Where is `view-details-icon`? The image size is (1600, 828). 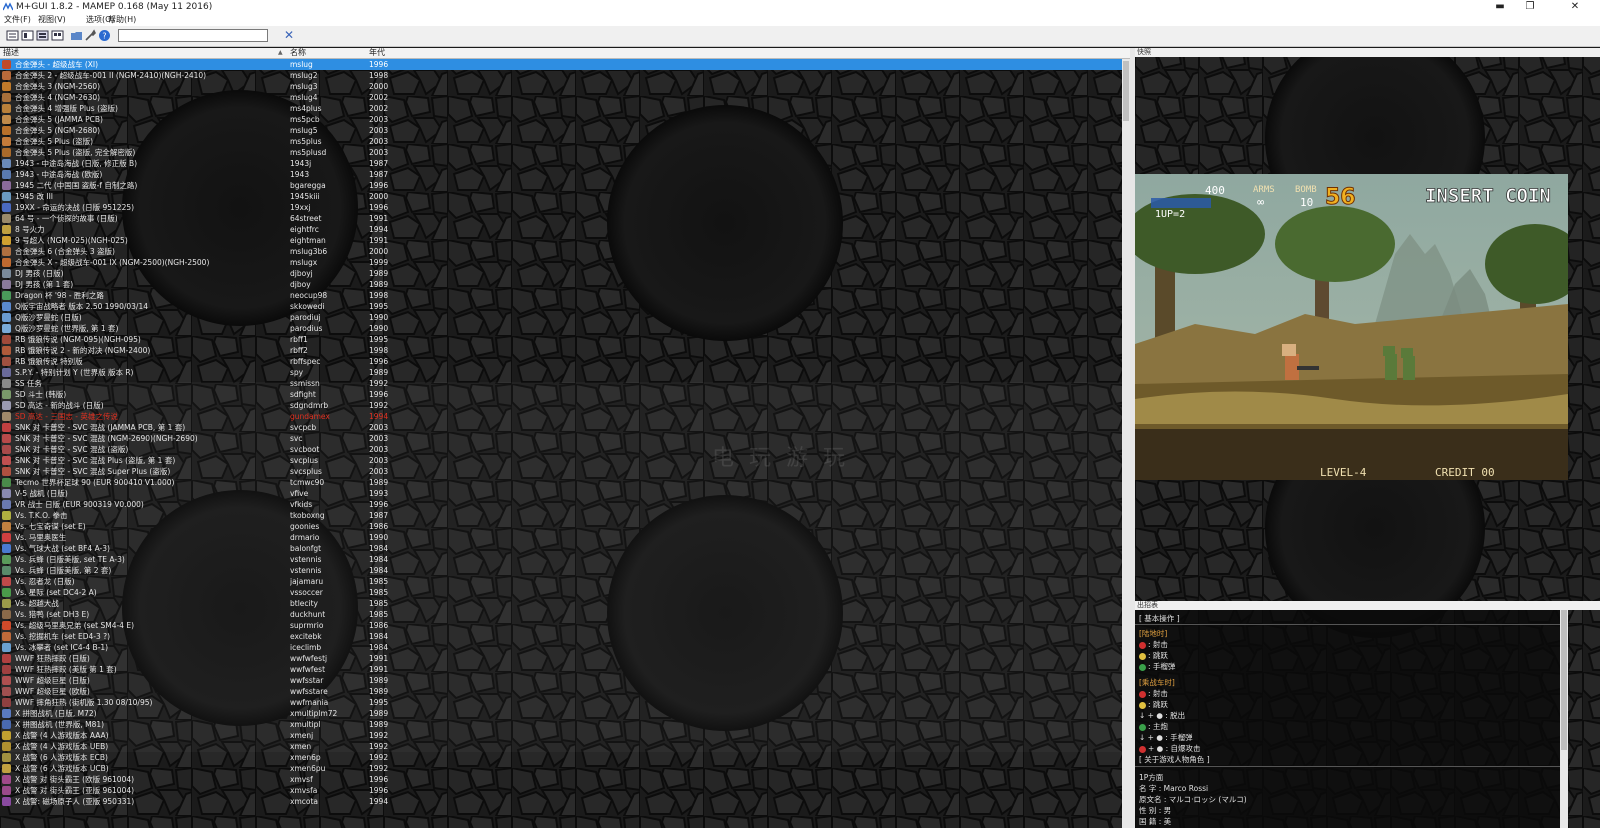 view-details-icon is located at coordinates (27, 35).